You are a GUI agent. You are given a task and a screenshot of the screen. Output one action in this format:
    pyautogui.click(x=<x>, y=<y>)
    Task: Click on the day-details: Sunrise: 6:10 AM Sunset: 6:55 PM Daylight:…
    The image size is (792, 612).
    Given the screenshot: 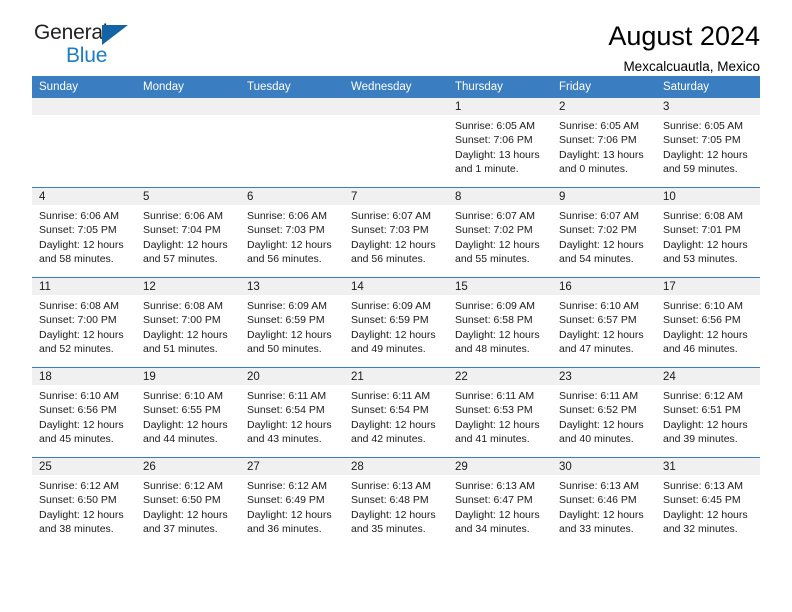 What is the action you would take?
    pyautogui.click(x=188, y=416)
    